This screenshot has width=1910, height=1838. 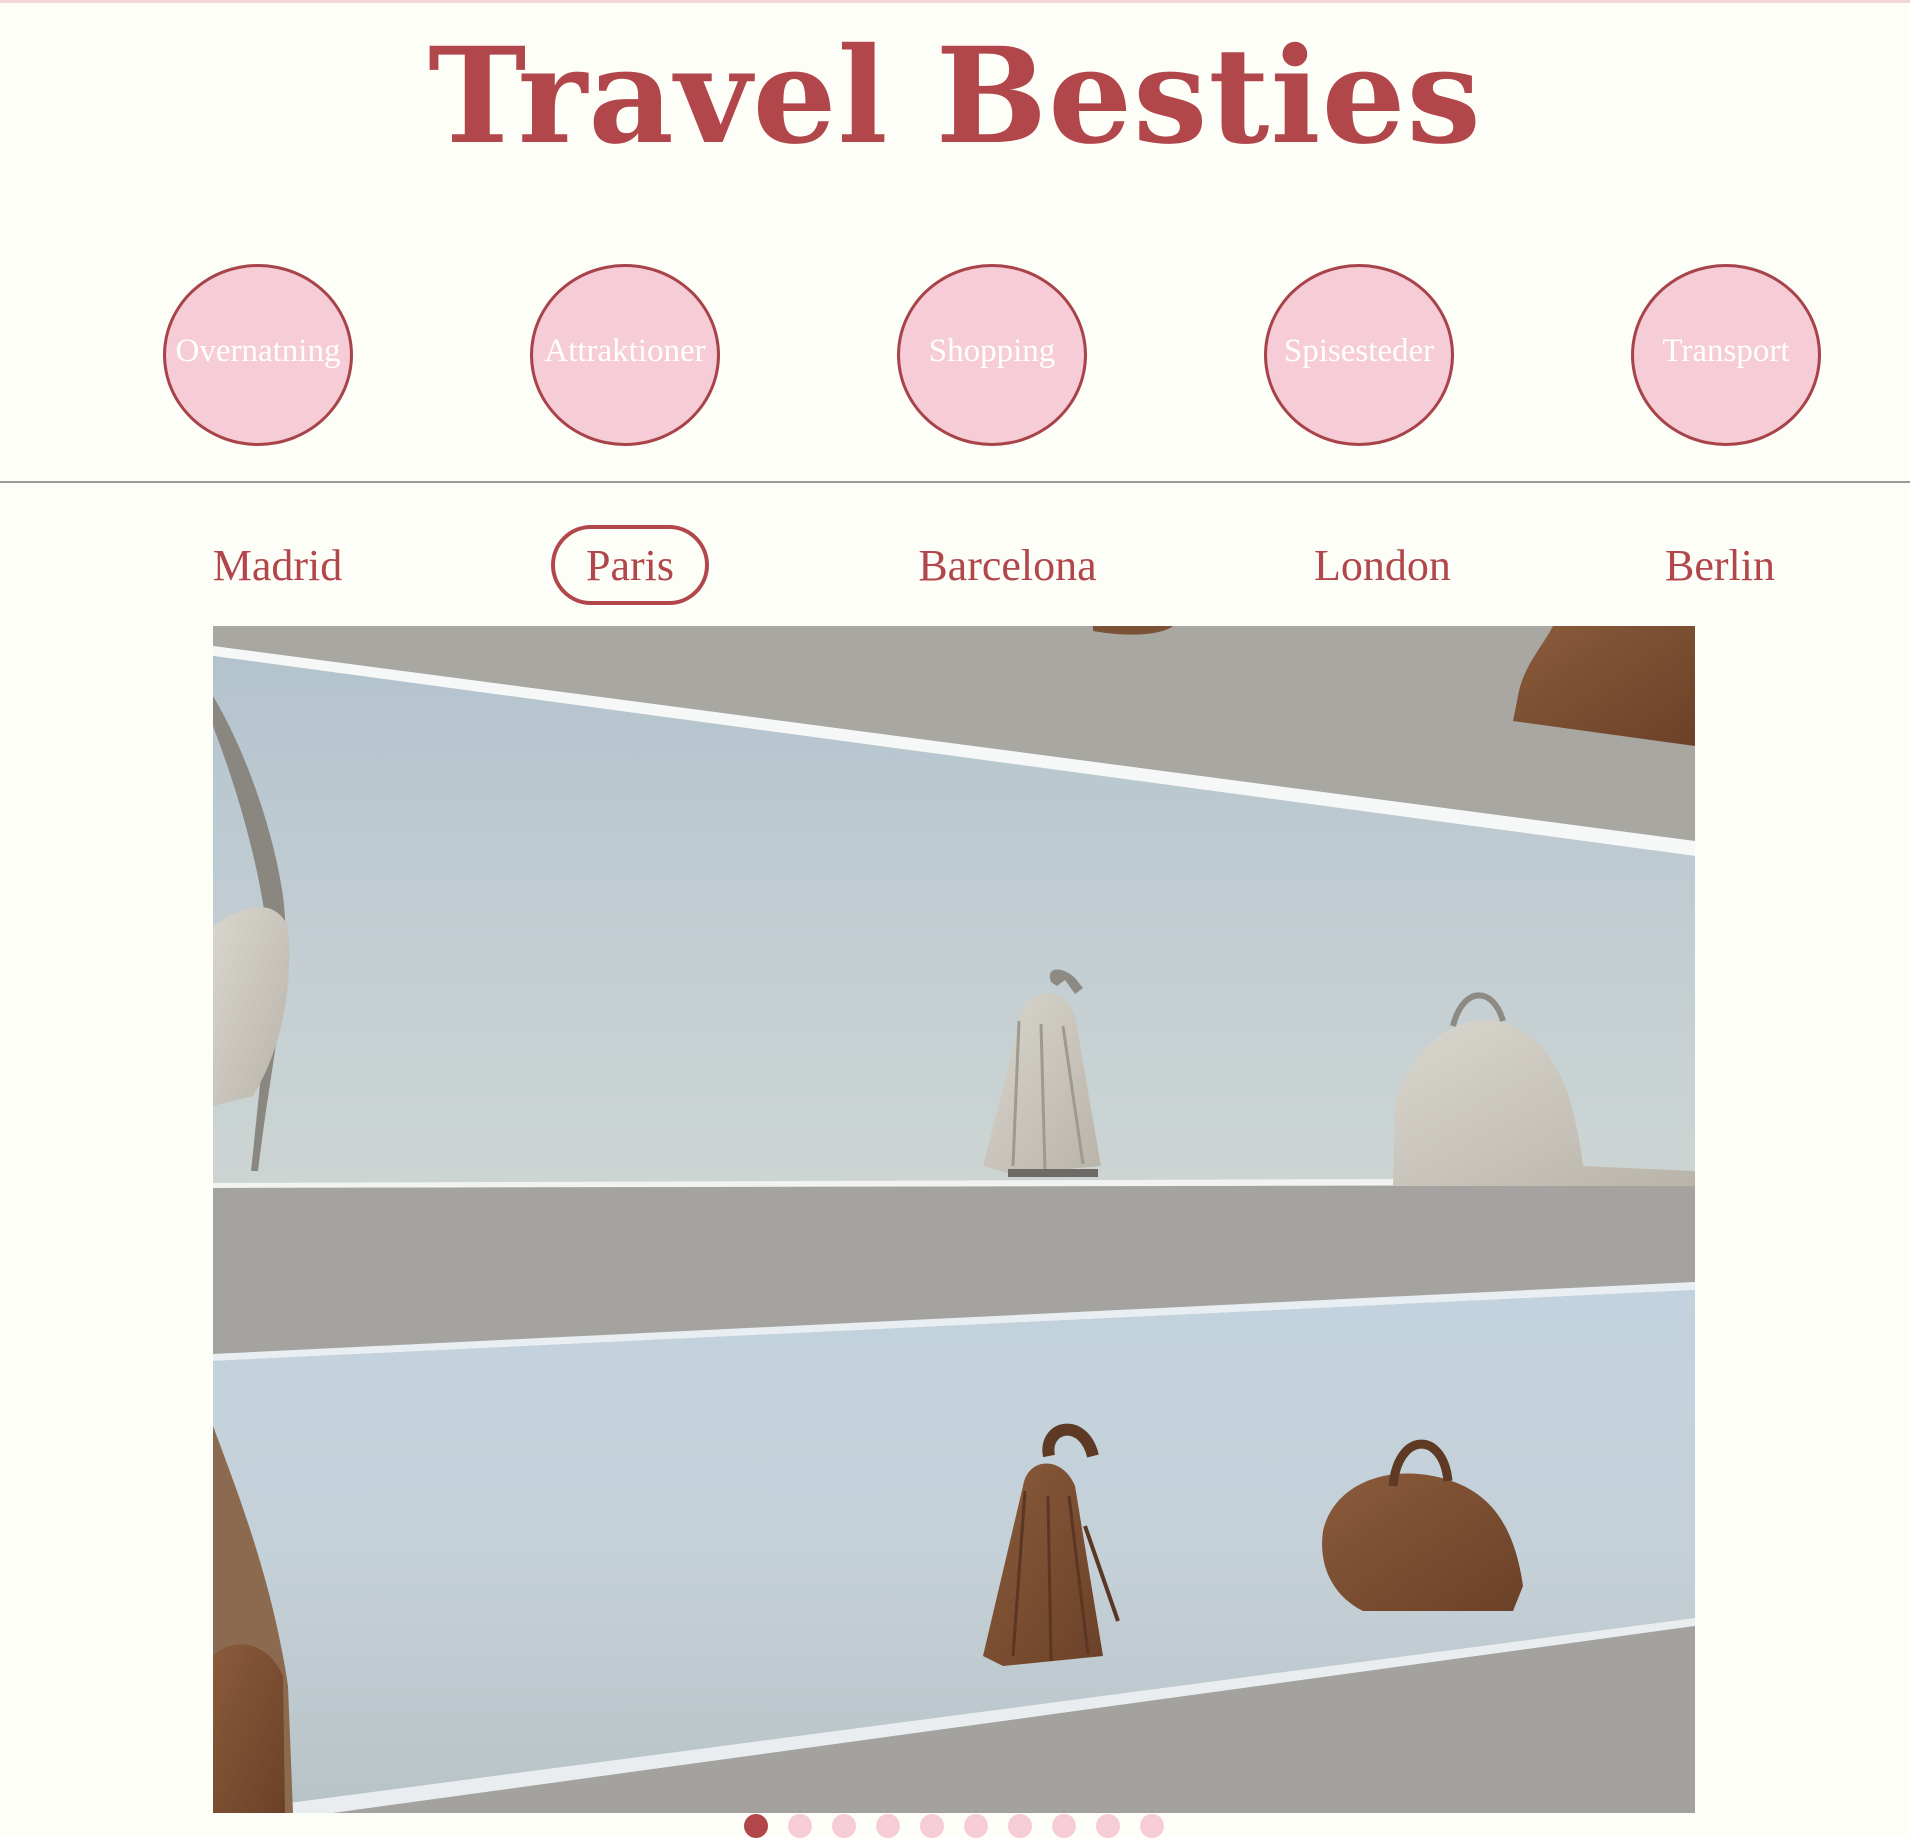 I want to click on tab-berlin: Berlin, so click(x=1720, y=565).